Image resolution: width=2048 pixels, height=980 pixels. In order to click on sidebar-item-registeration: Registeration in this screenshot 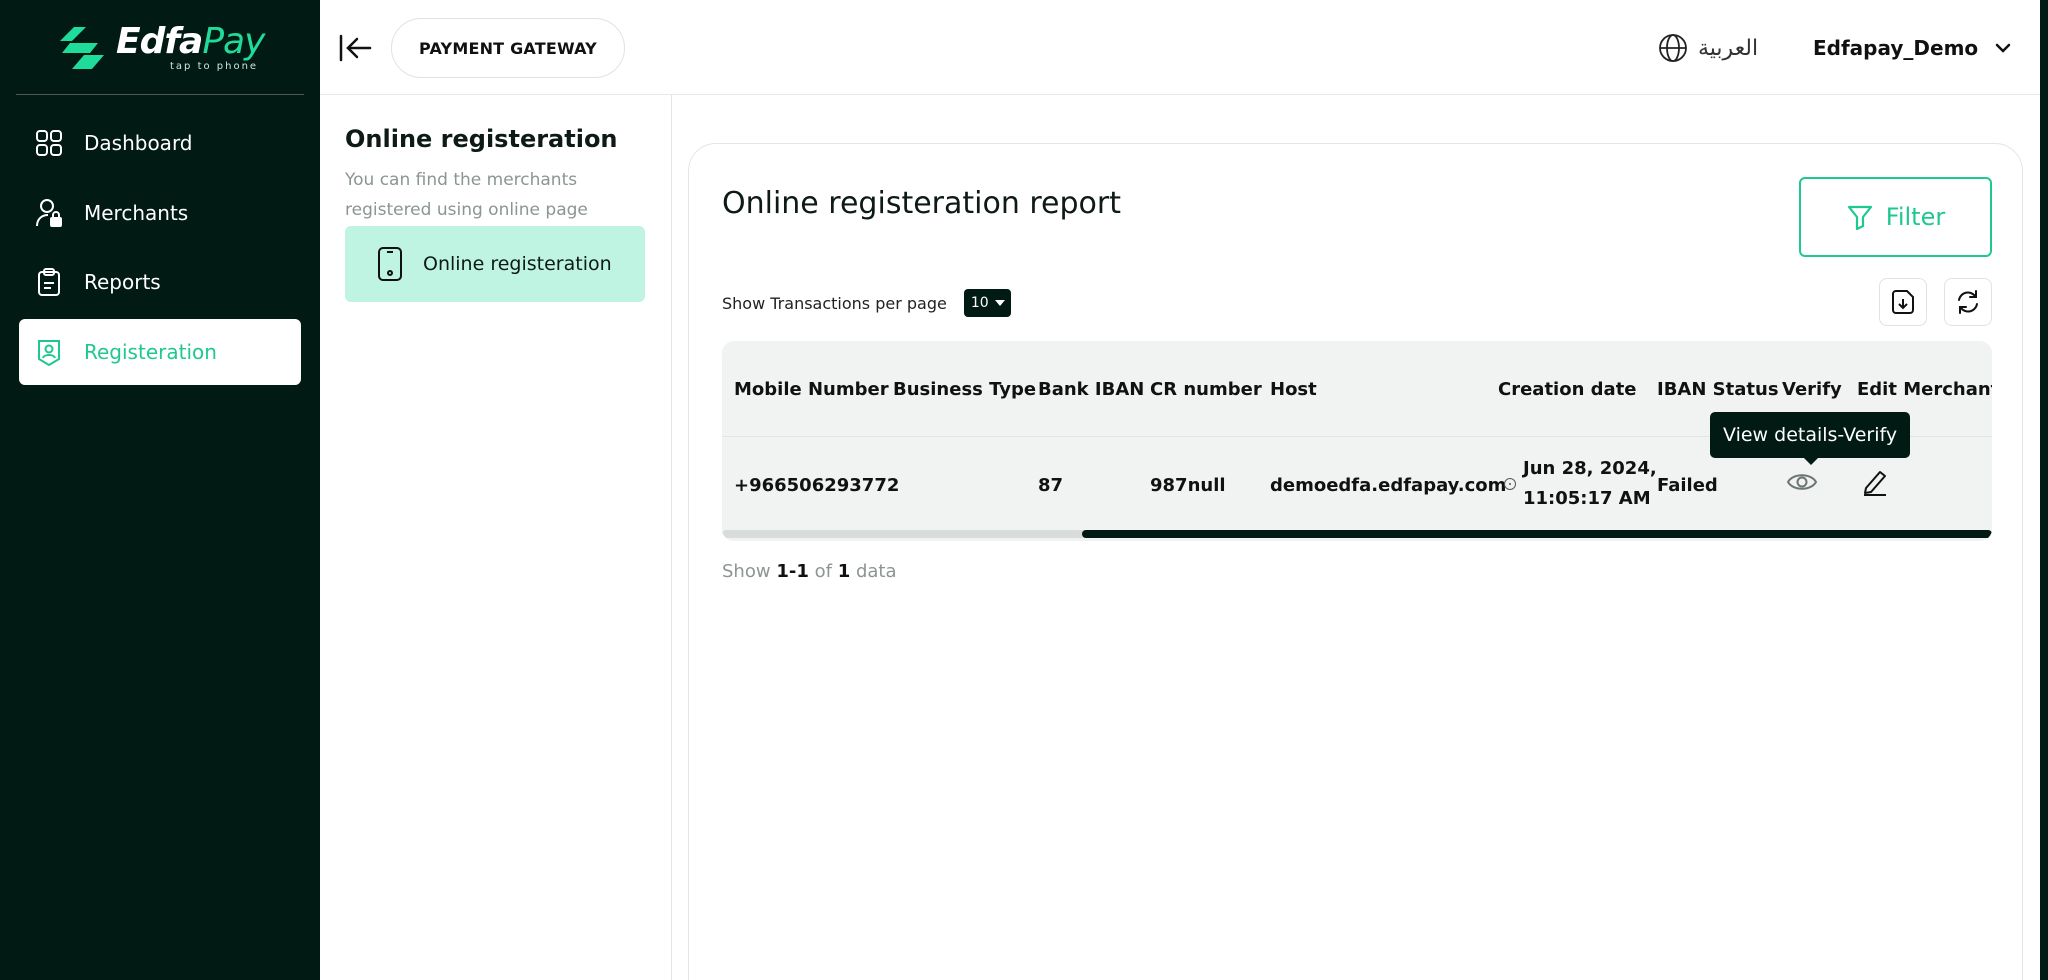, I will do `click(160, 352)`.